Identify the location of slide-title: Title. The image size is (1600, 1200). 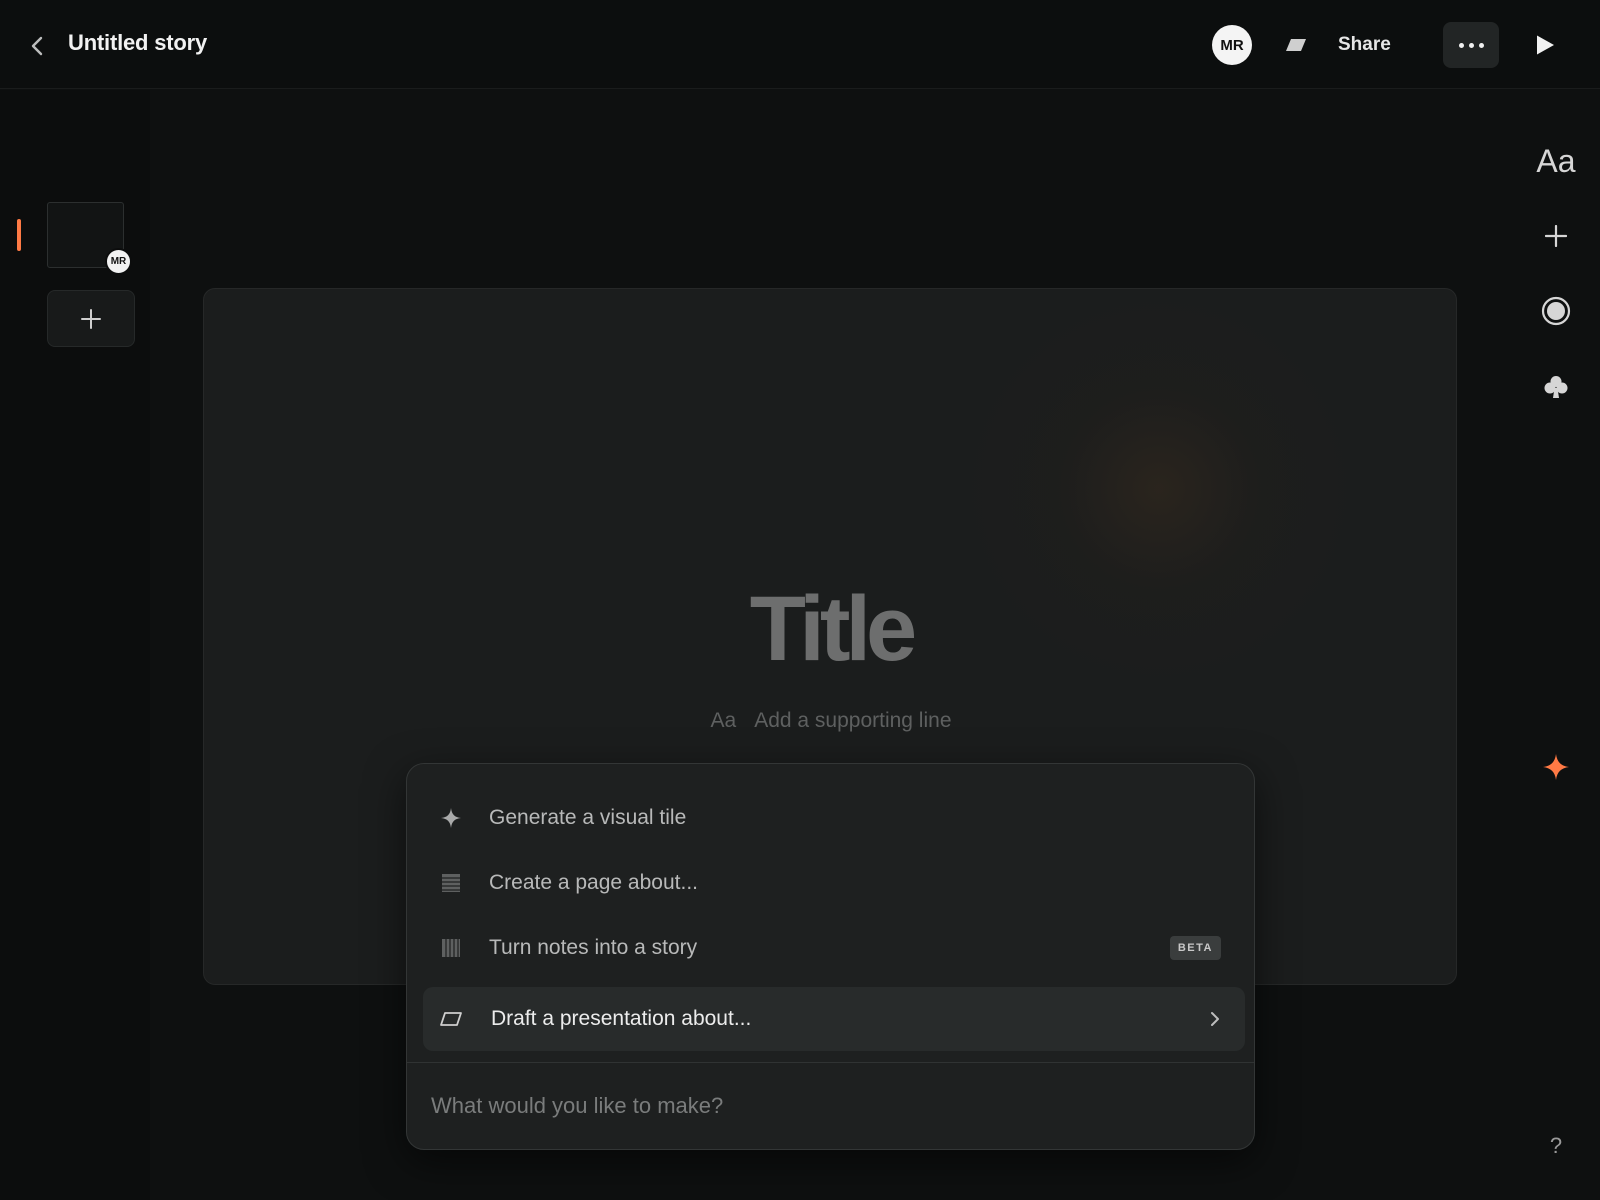
(830, 629).